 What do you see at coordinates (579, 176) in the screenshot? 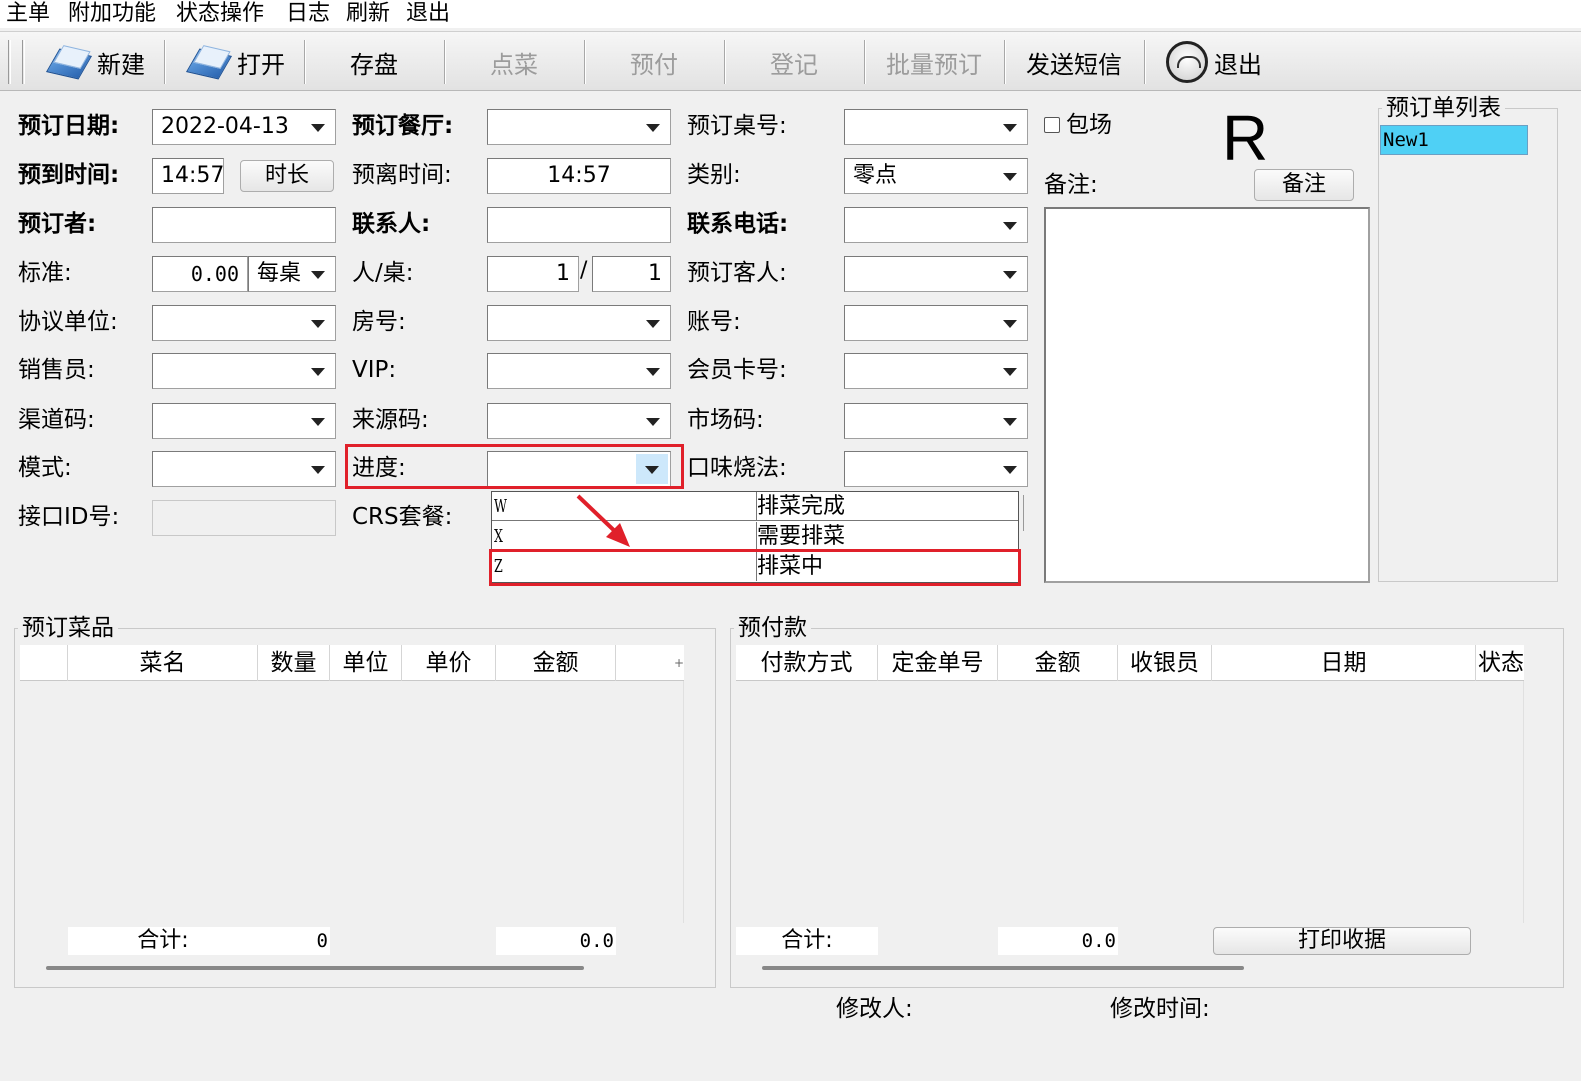
I see `leave-time-input: 14:57` at bounding box center [579, 176].